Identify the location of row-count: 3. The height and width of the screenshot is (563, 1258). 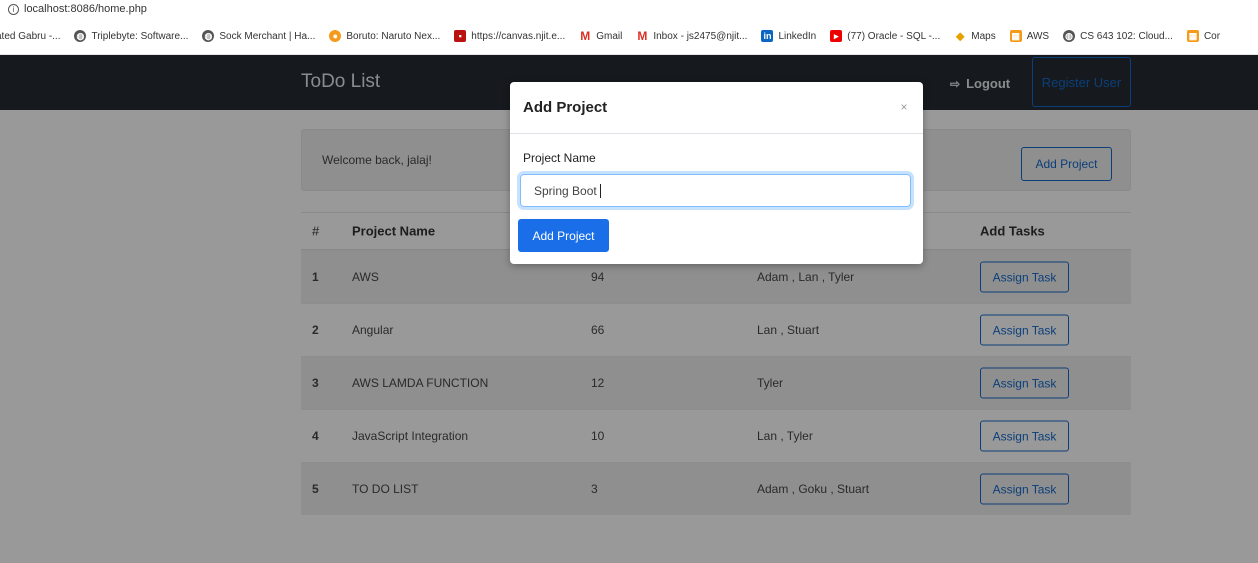
(594, 489).